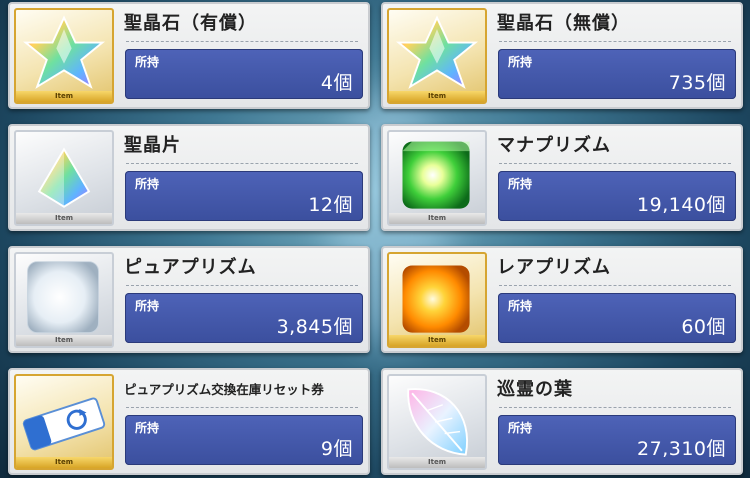  I want to click on held-count: 735個, so click(697, 83).